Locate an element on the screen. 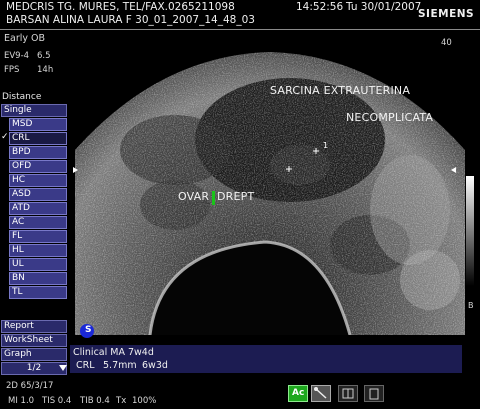 The width and height of the screenshot is (480, 409). probe-label: EV9-4 is located at coordinates (17, 56).